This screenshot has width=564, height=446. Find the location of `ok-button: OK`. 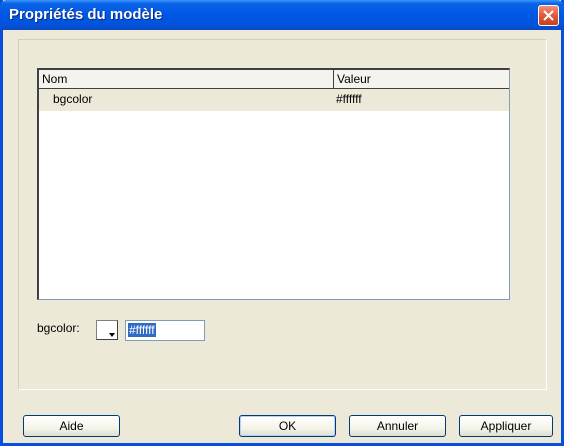

ok-button: OK is located at coordinates (287, 426).